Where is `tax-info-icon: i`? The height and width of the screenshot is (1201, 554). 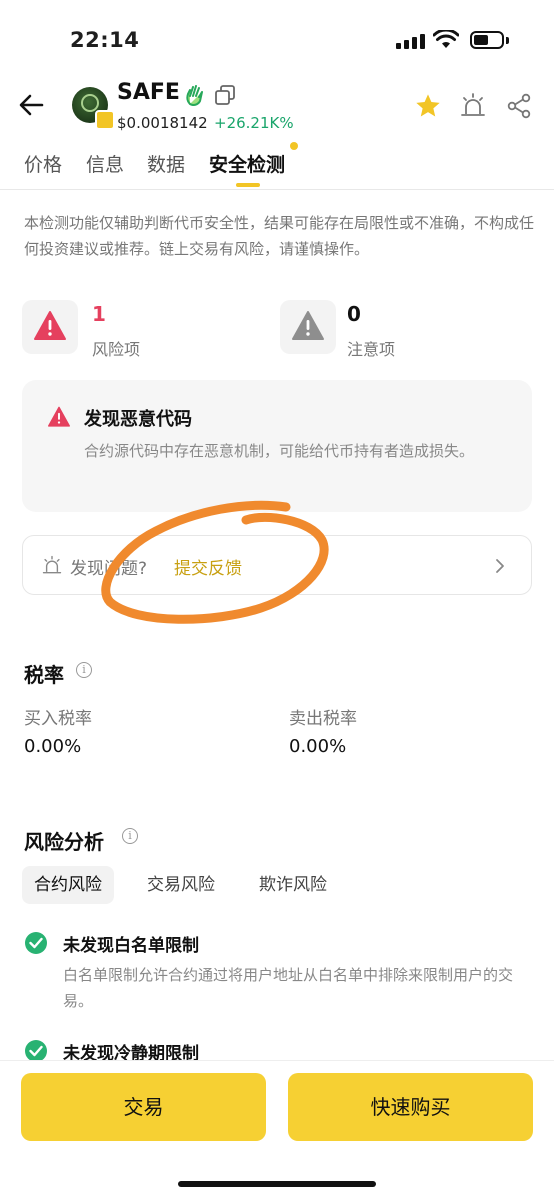
tax-info-icon: i is located at coordinates (84, 670).